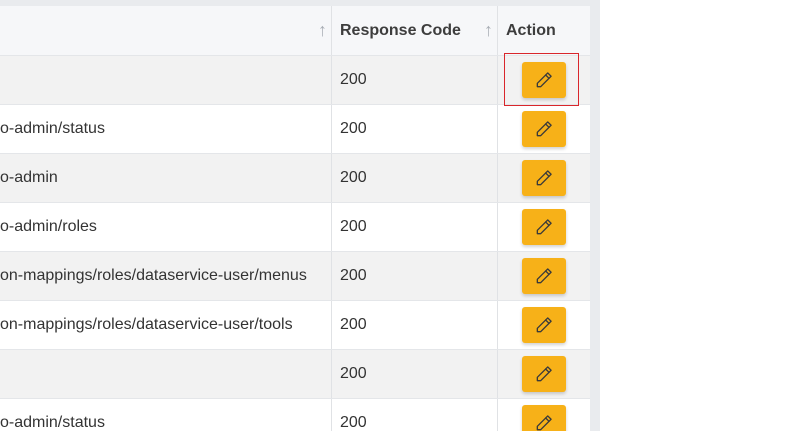  I want to click on table-row: o-admin/roles 200, so click(295, 227).